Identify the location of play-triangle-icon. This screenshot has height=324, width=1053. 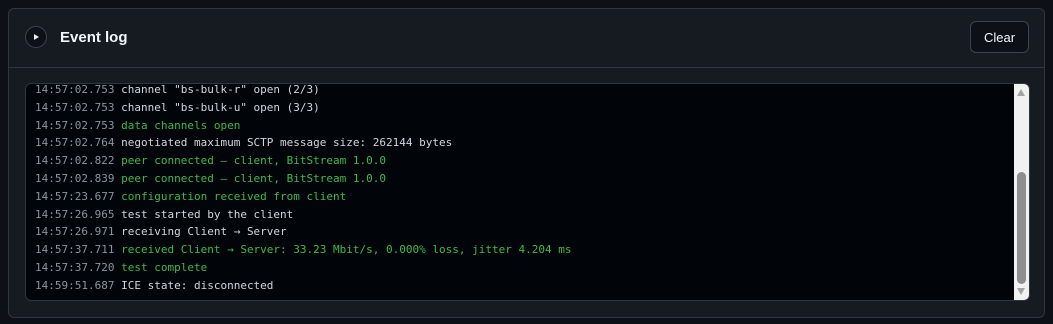
(36, 37).